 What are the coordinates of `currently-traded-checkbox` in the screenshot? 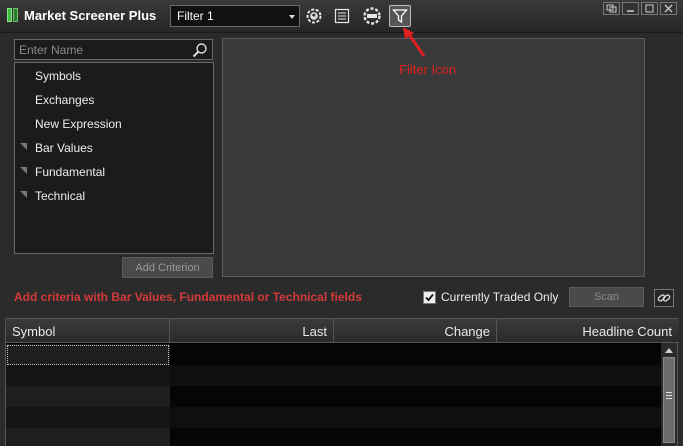 It's located at (429, 297).